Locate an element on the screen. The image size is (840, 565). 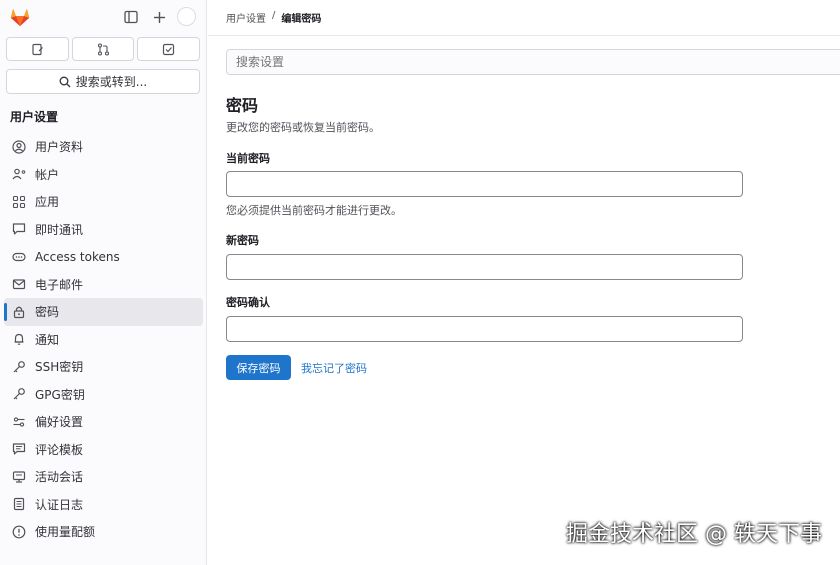
page-description: 更改您的密码或恢复当前密码。 is located at coordinates (303, 127).